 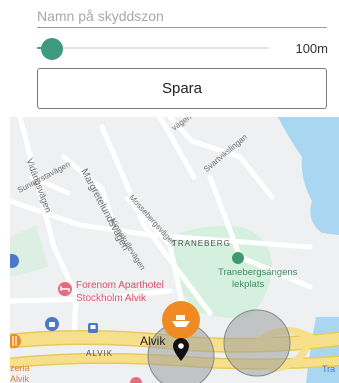 I want to click on park-poi, so click(x=238, y=258).